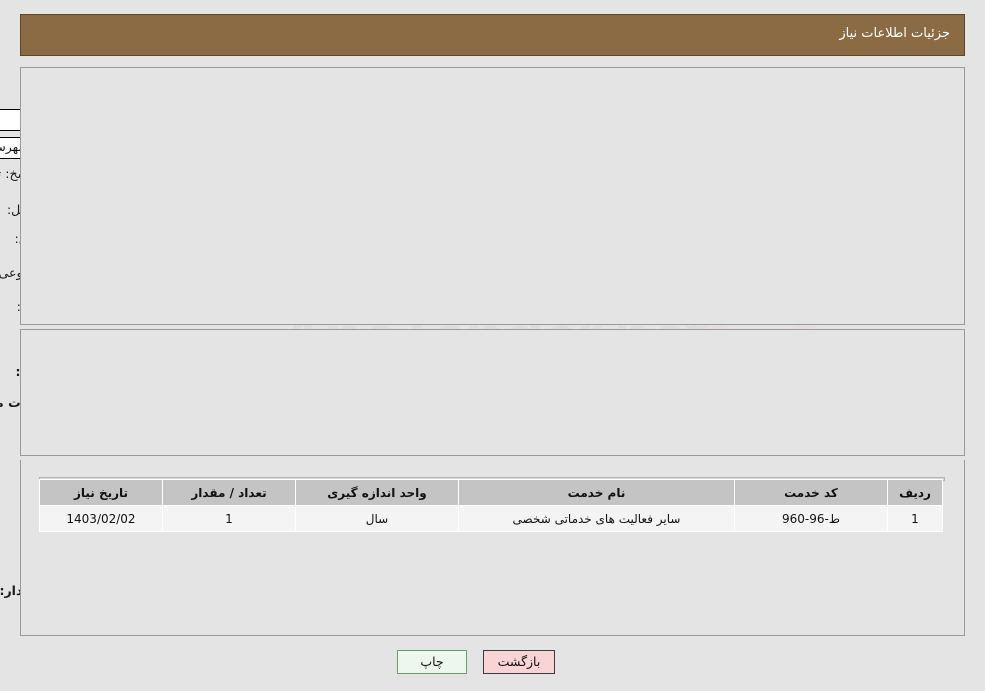 The image size is (985, 691). I want to click on cell-need-date: 1403/02/02, so click(101, 518).